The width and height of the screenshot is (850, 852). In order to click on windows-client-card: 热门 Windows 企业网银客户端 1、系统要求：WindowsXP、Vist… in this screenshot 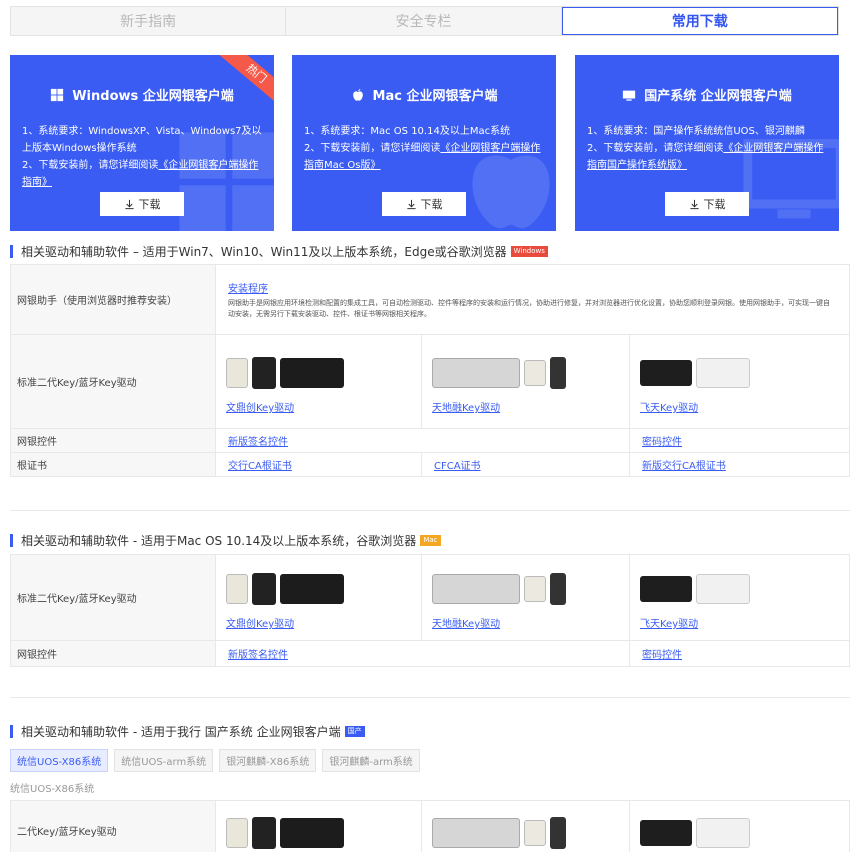, I will do `click(142, 143)`.